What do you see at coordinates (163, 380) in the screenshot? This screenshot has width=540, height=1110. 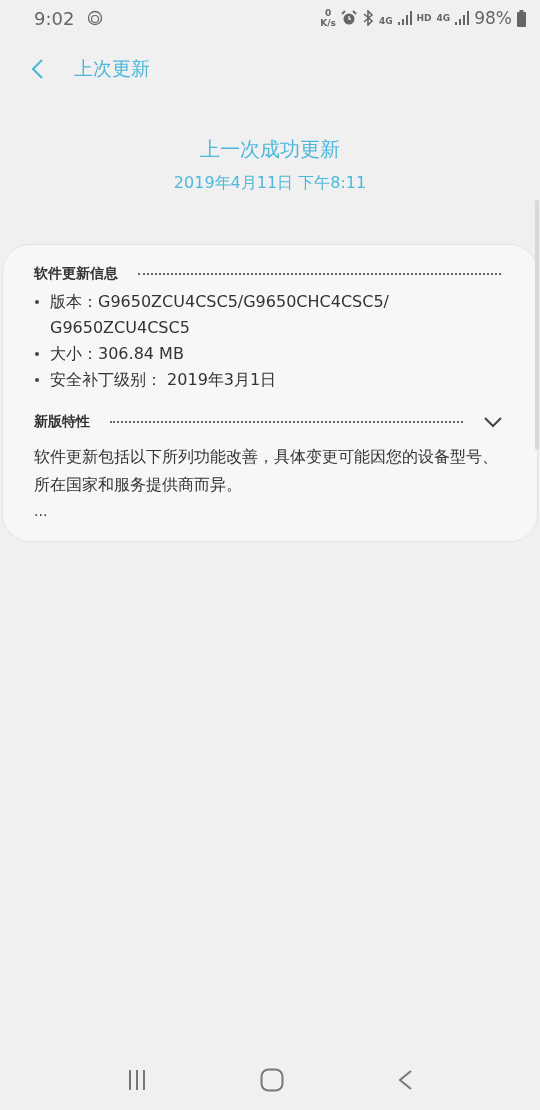 I see `info-item: 安全补丁级别： 2019年3月1日` at bounding box center [163, 380].